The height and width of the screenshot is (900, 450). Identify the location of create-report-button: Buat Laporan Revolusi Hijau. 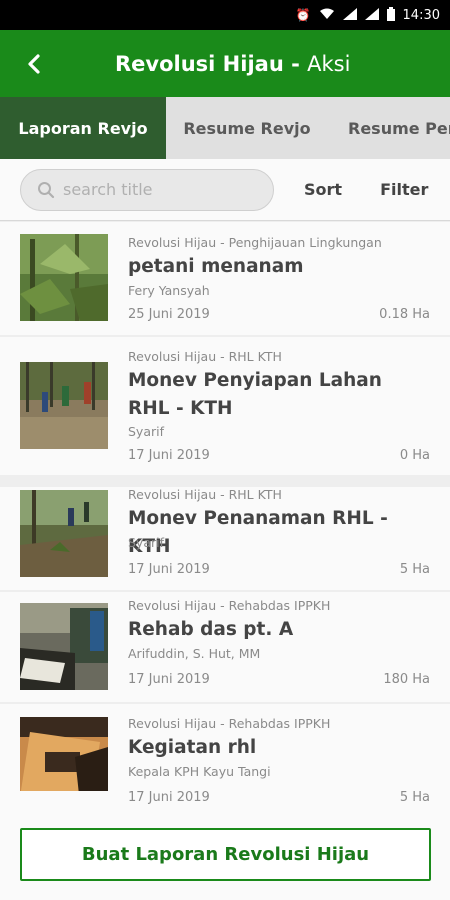
(225, 854).